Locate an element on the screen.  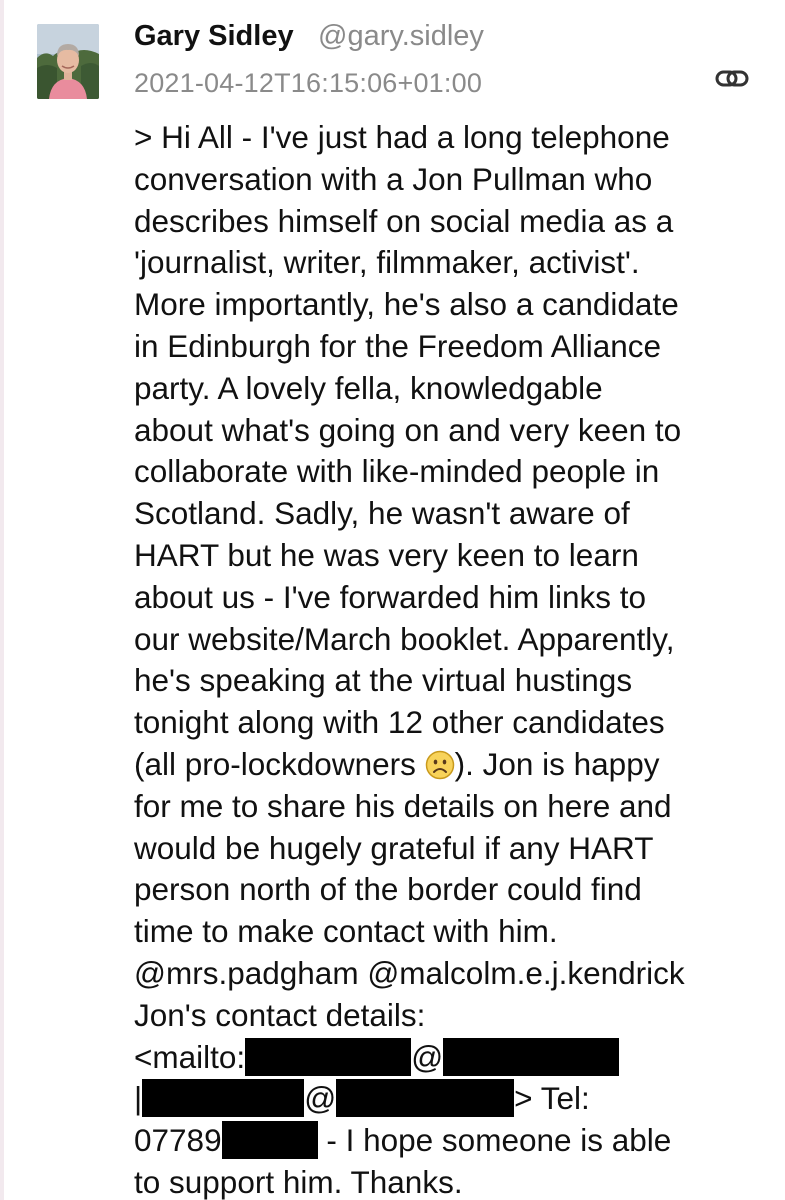
author-name: Gary Sidley is located at coordinates (214, 36).